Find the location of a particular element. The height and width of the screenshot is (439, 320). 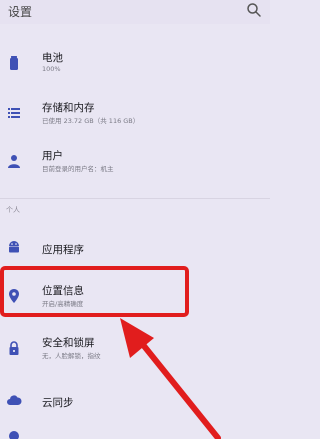

settings-item-cloud-sync: 云同步 is located at coordinates (135, 403).